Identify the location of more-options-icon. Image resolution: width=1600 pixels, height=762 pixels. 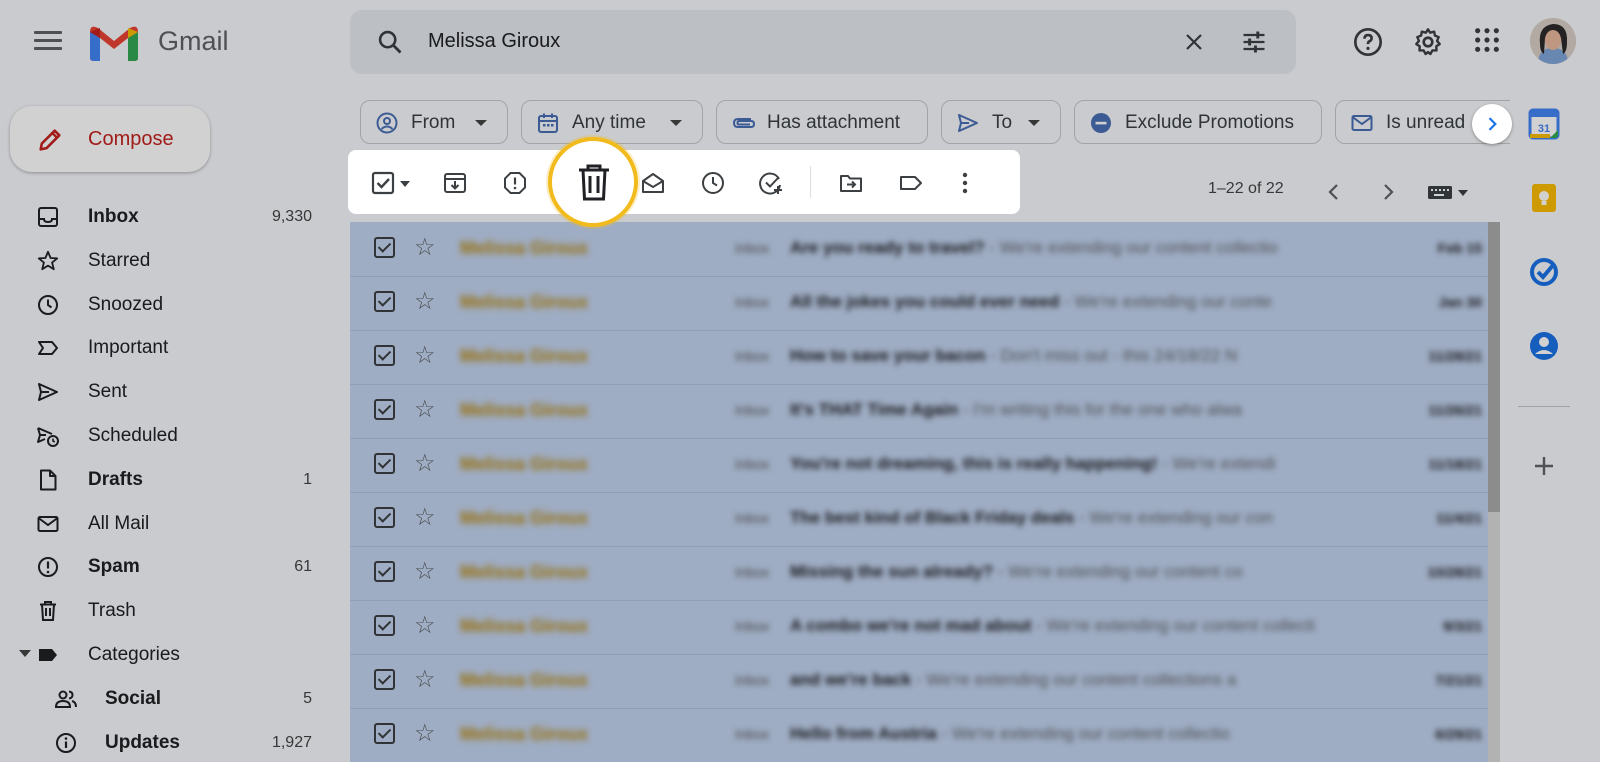
(965, 183).